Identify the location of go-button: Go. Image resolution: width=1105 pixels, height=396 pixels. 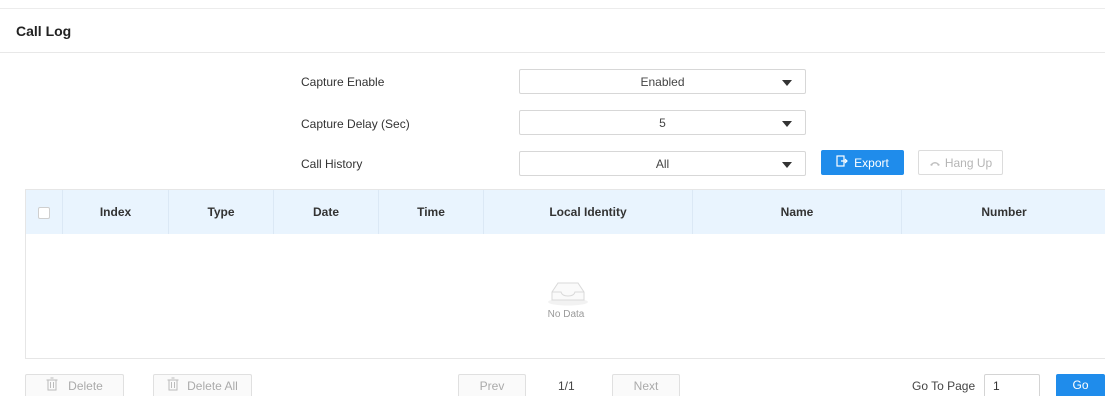
(1080, 385).